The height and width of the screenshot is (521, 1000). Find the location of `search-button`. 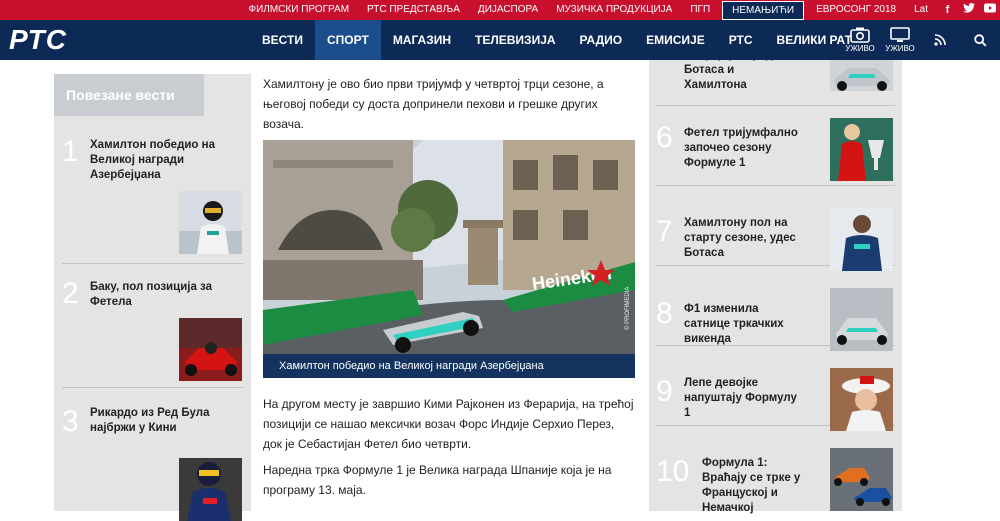

search-button is located at coordinates (980, 40).